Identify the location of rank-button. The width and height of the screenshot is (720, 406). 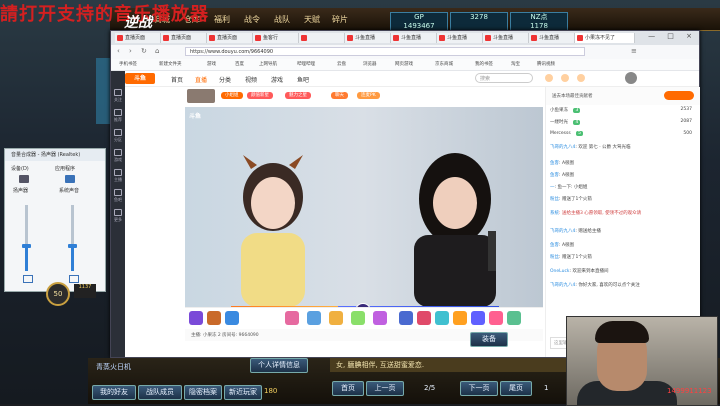
(679, 95).